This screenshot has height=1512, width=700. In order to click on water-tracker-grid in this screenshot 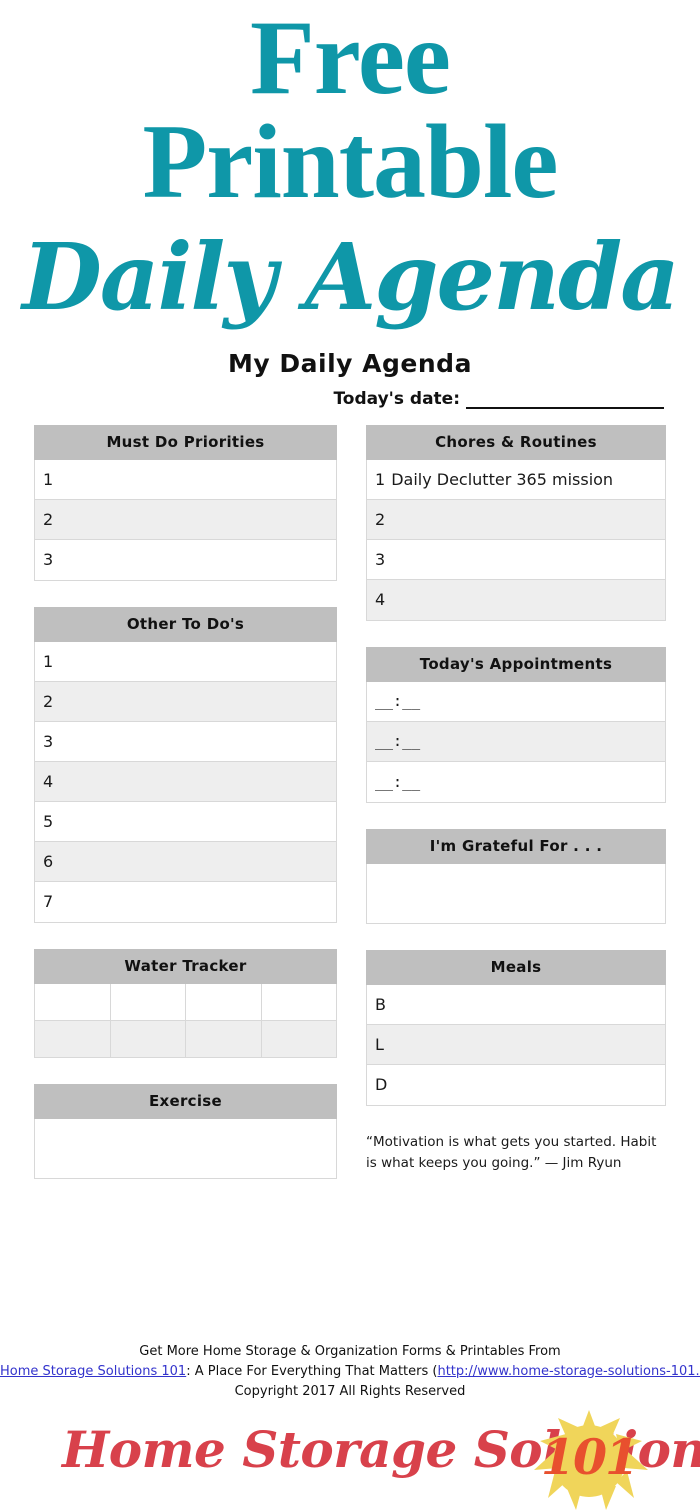, I will do `click(185, 1020)`.